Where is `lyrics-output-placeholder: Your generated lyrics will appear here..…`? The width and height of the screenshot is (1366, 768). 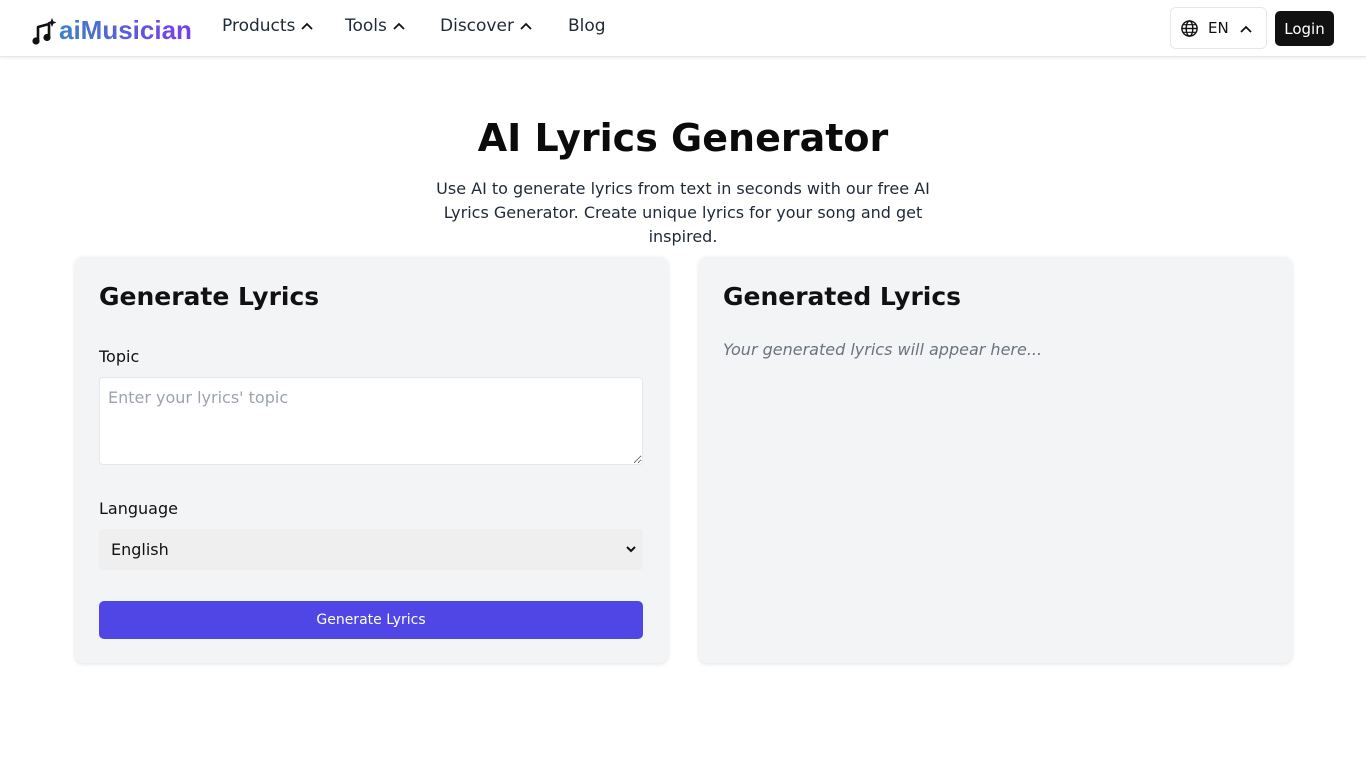
lyrics-output-placeholder: Your generated lyrics will appear here..… is located at coordinates (883, 349).